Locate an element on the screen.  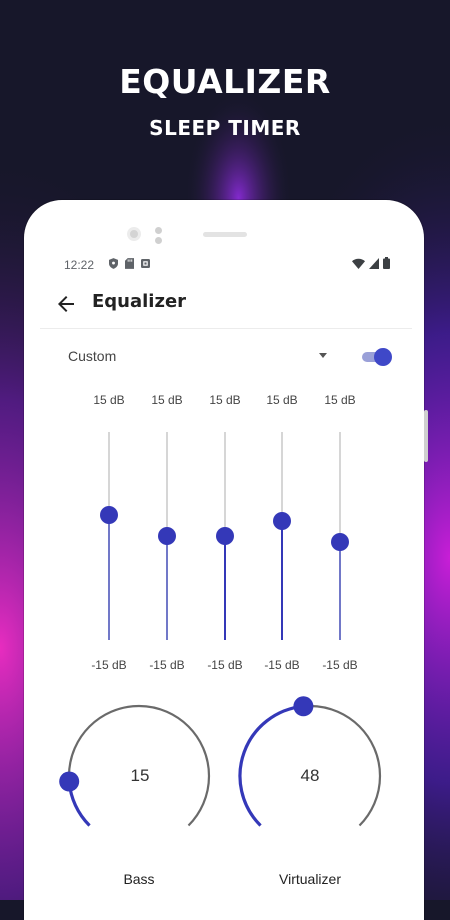
virtualizer-knob is located at coordinates (310, 761).